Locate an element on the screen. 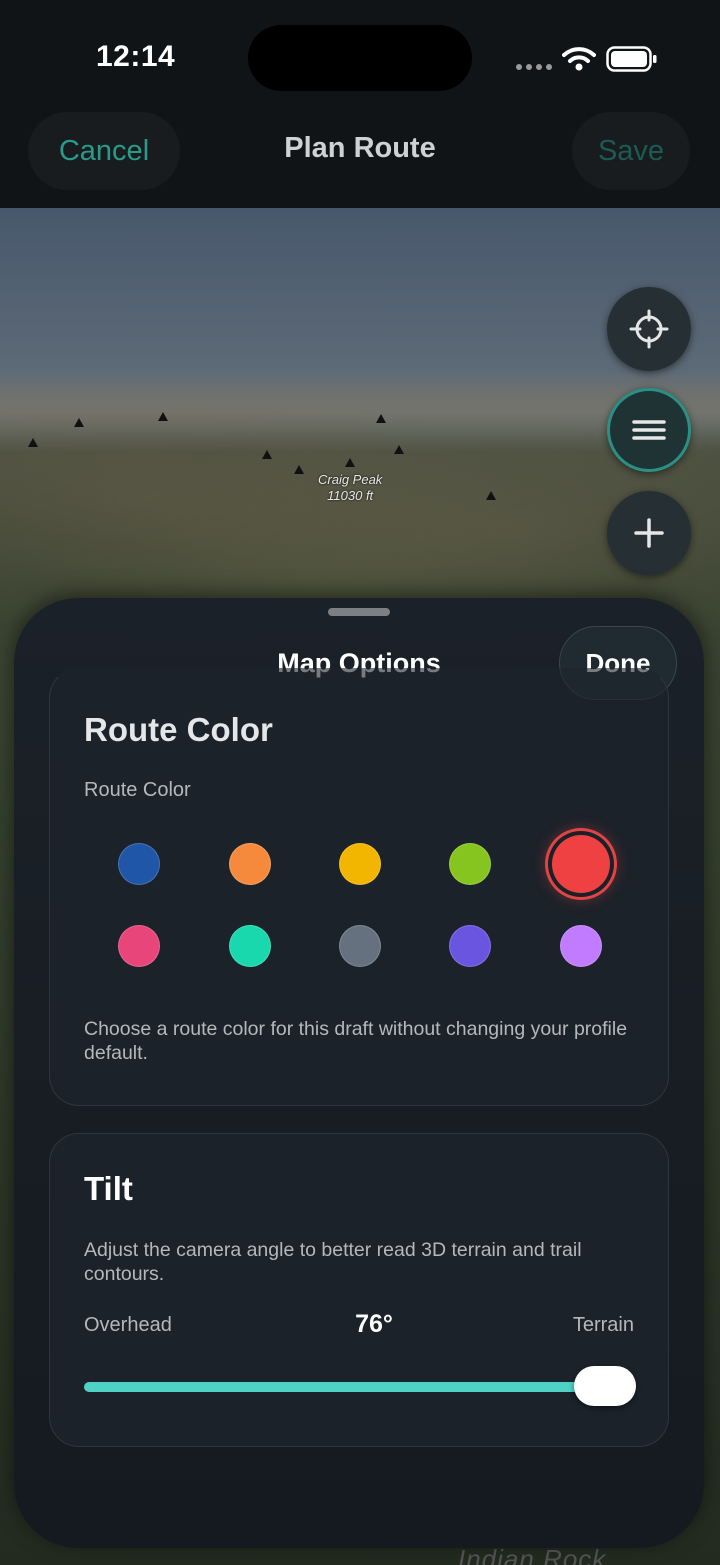 Image resolution: width=720 pixels, height=1565 pixels. save-button: Save is located at coordinates (631, 151).